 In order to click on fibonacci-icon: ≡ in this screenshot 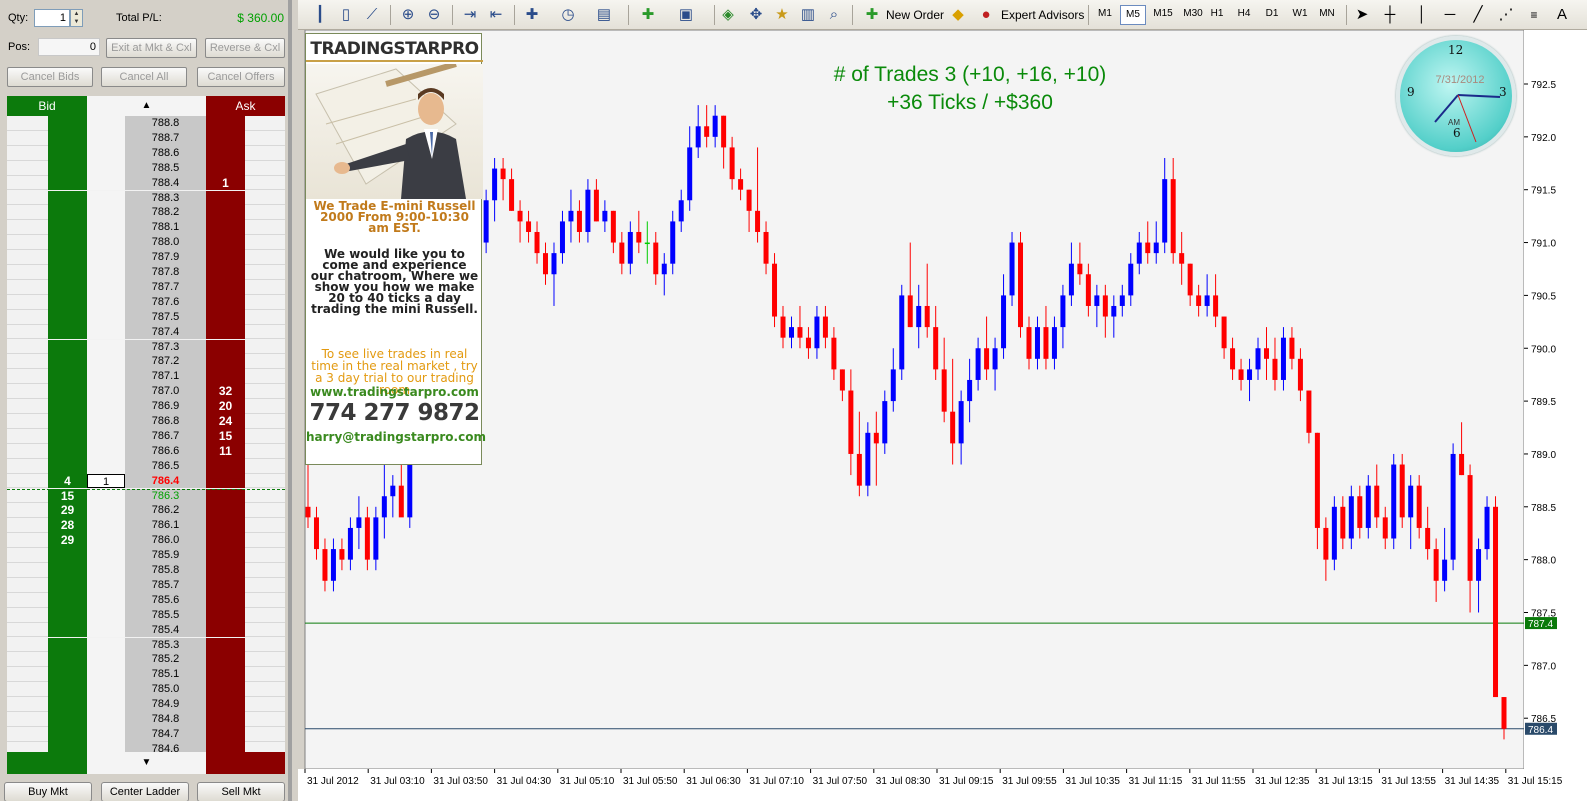, I will do `click(1534, 15)`.